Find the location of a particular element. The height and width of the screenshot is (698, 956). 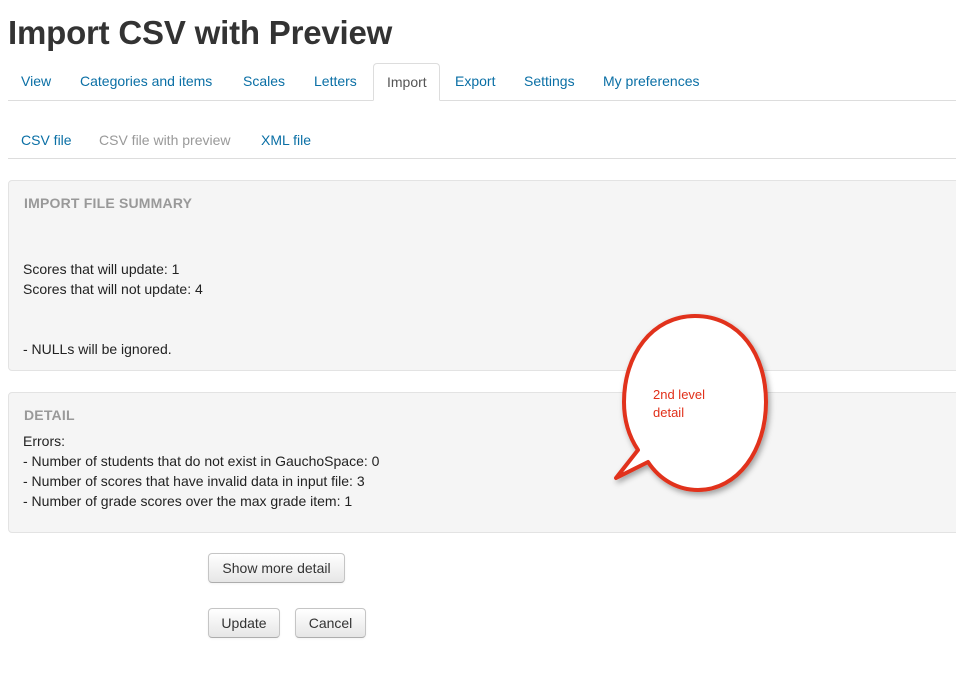

callout-line-1: 2nd level is located at coordinates (679, 394).